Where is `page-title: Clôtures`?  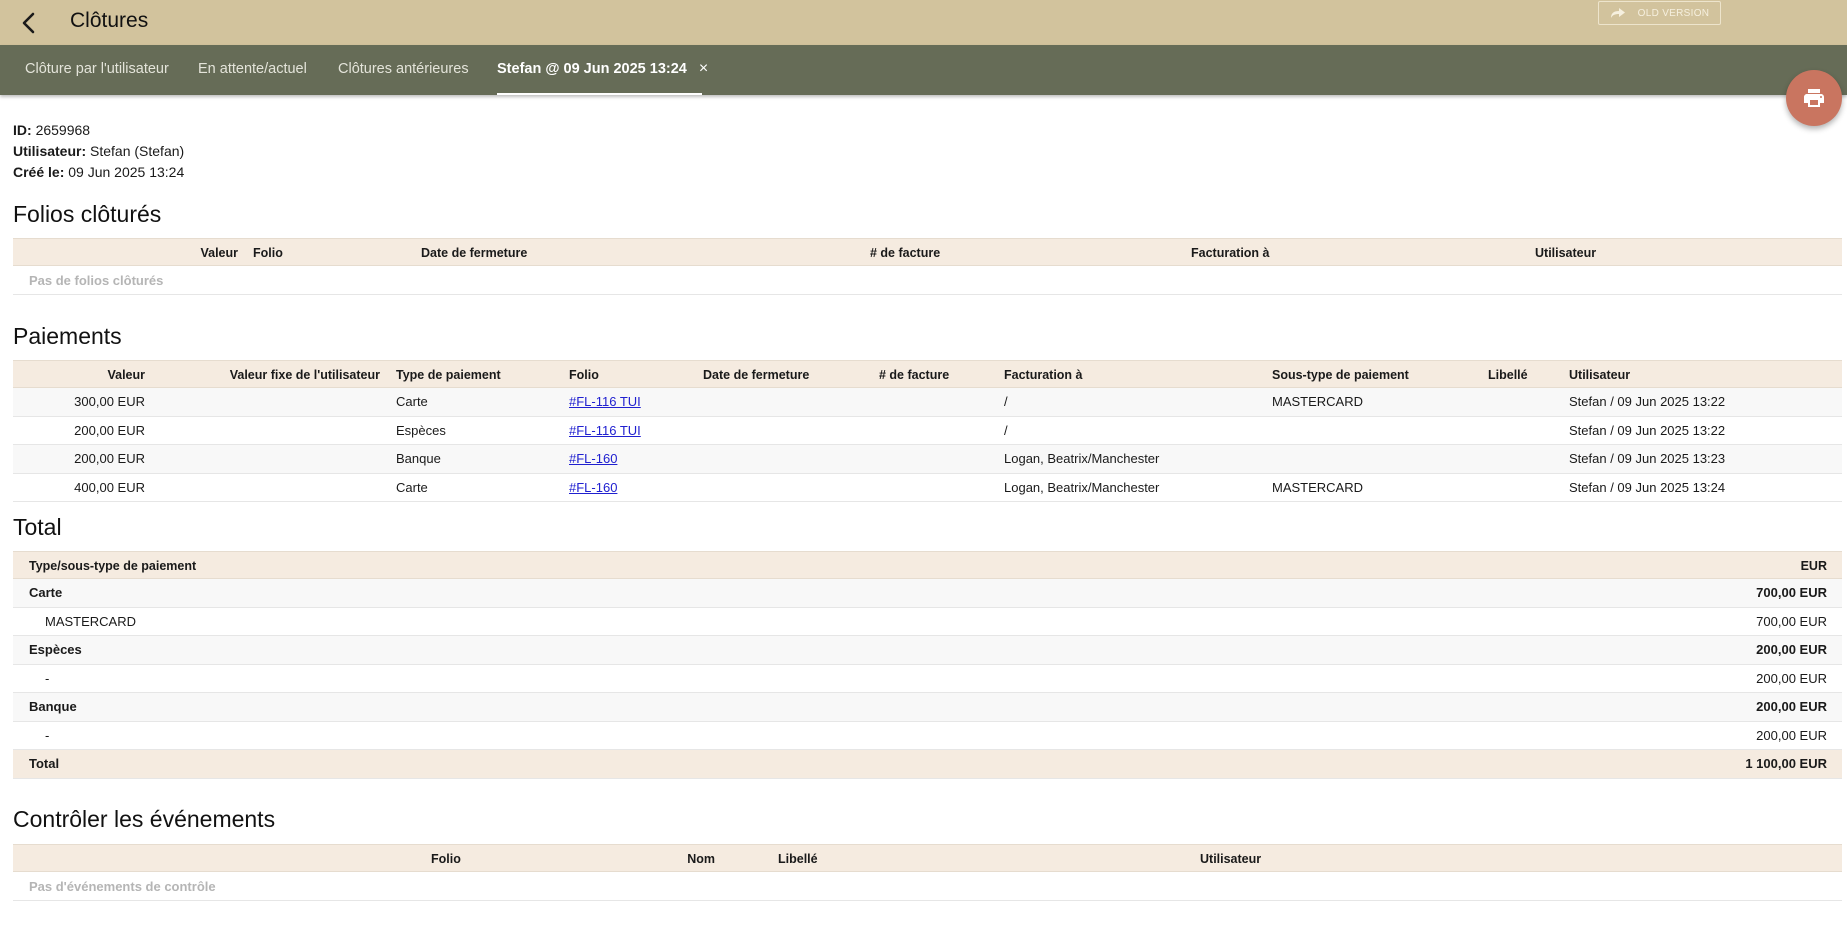
page-title: Clôtures is located at coordinates (109, 20).